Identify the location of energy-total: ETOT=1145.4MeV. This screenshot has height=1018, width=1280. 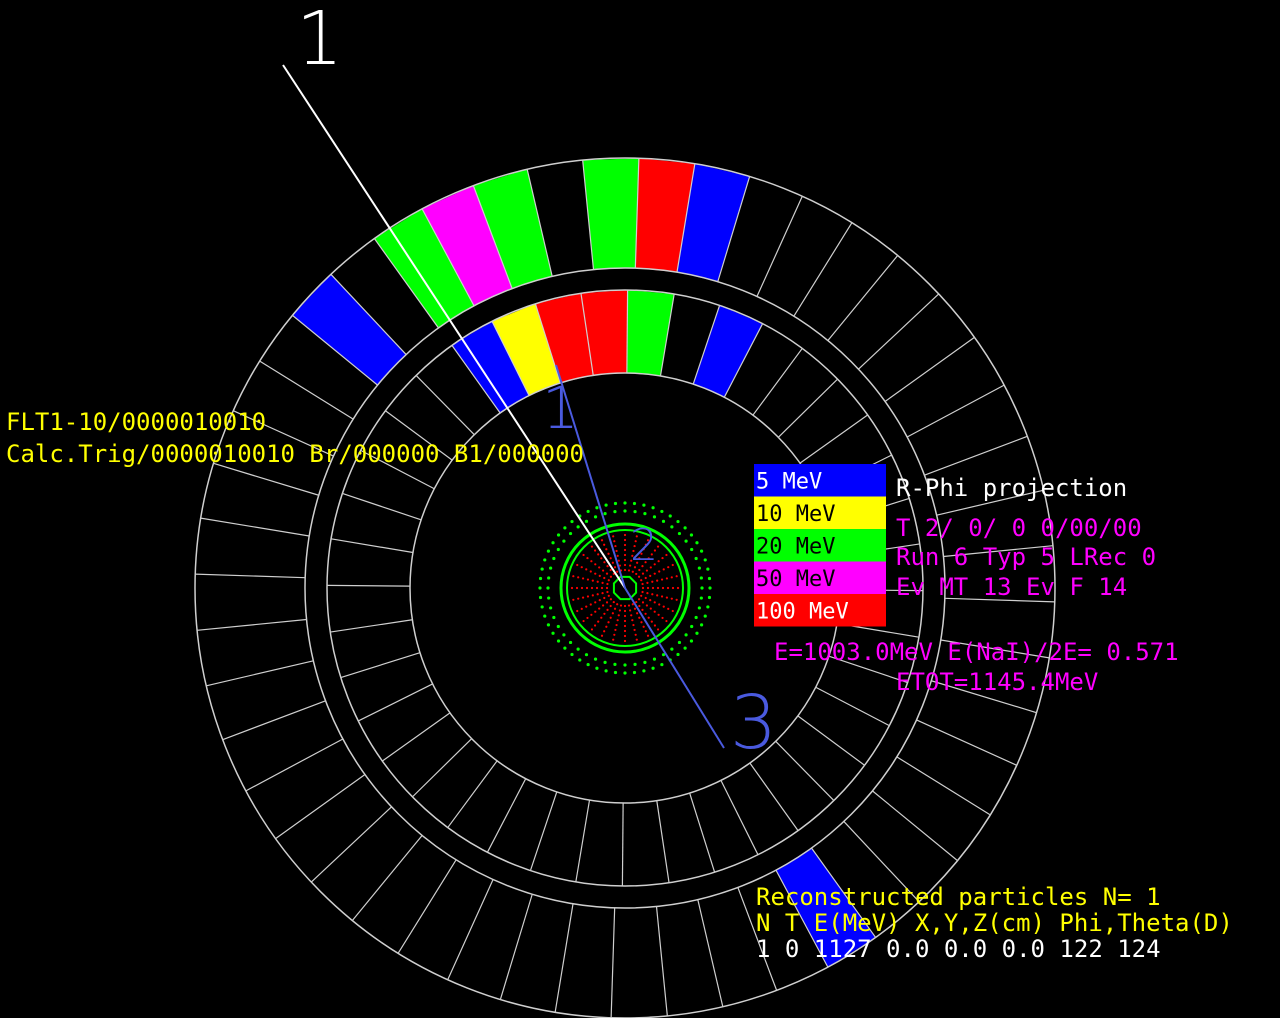
(997, 682).